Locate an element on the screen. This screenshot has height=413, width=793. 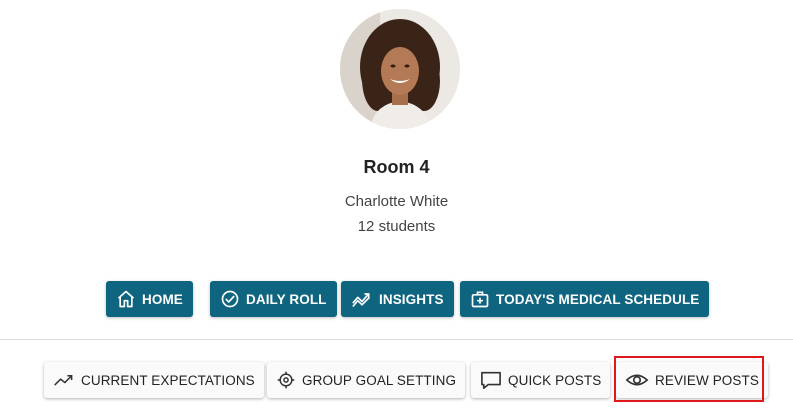
review-posts-label: REVIEW POSTS is located at coordinates (707, 380).